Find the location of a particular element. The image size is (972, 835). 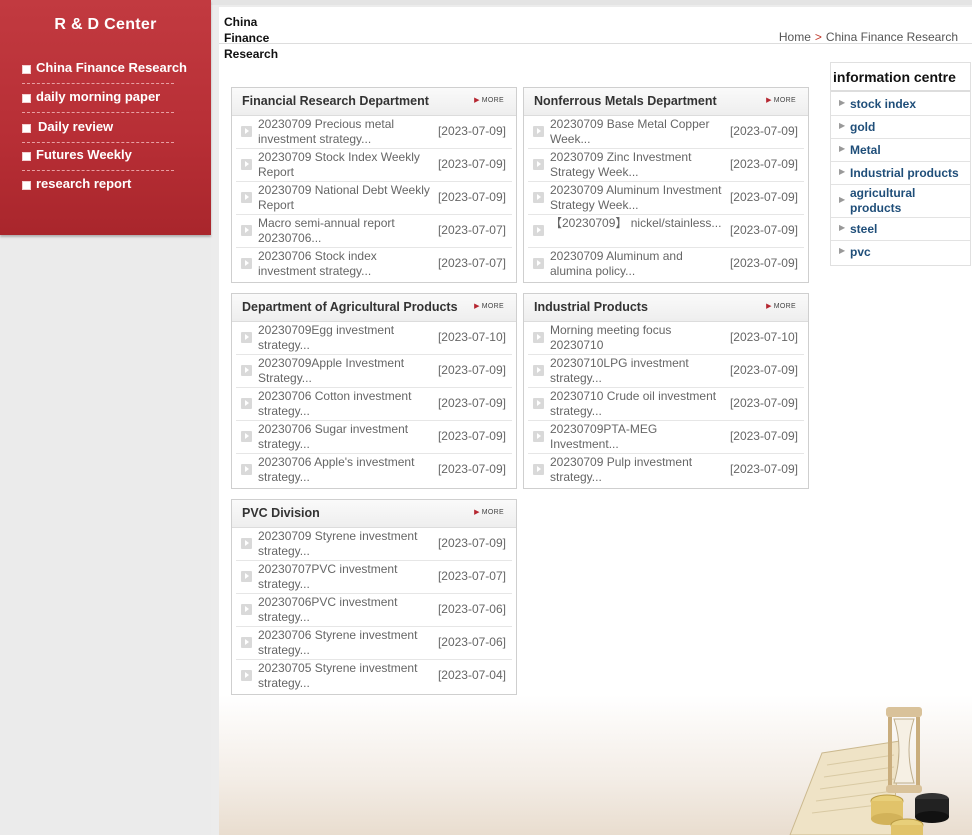

panel-title: Department of Agricultural Products is located at coordinates (350, 307).